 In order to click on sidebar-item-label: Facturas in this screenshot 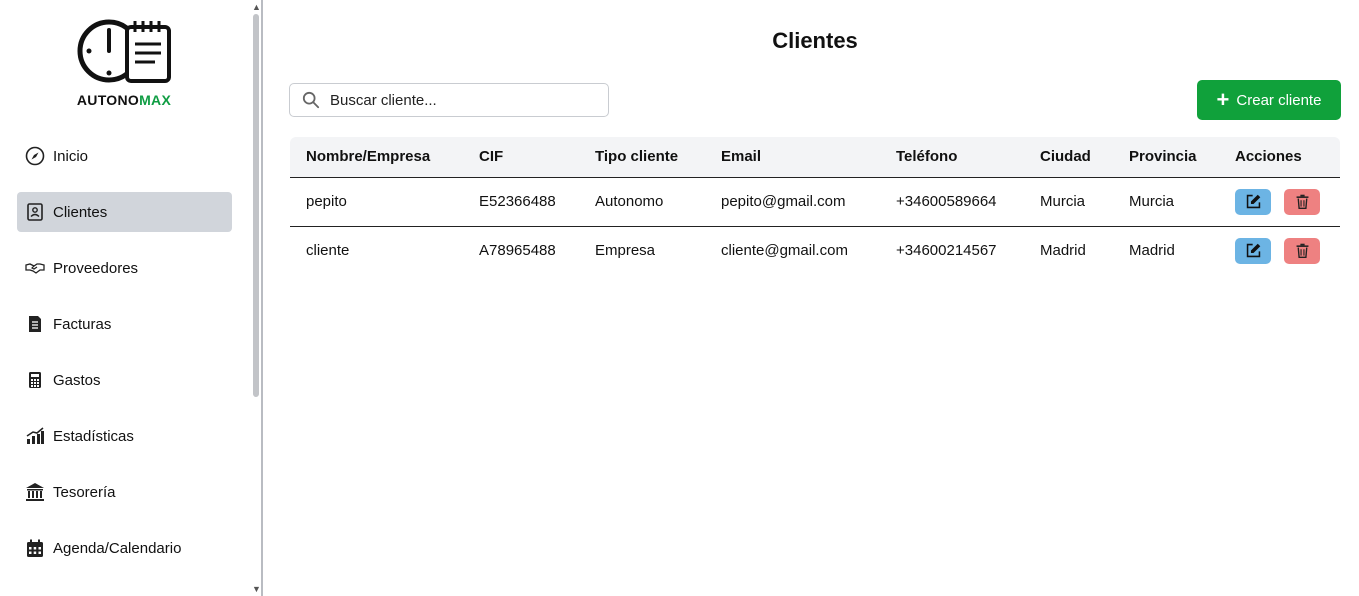, I will do `click(82, 324)`.